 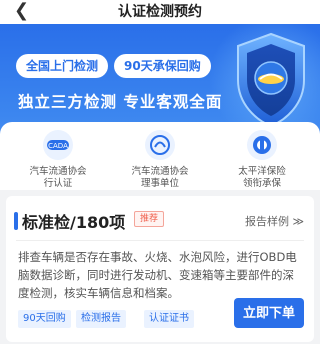 I want to click on report-sample-link: 报告样例 ≫, so click(x=274, y=221).